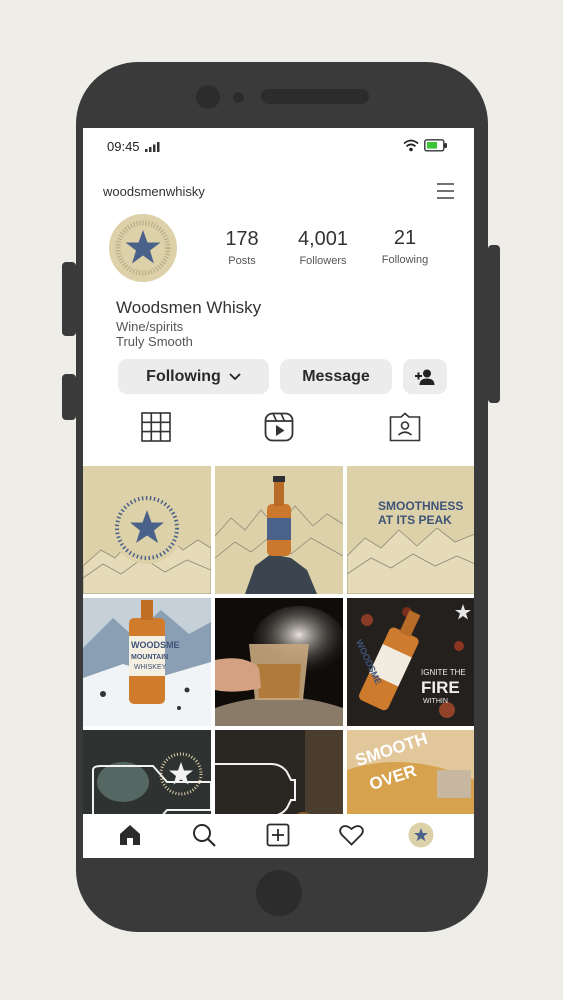 This screenshot has height=1000, width=563. What do you see at coordinates (323, 239) in the screenshot?
I see `stat-followers-value: 4,001` at bounding box center [323, 239].